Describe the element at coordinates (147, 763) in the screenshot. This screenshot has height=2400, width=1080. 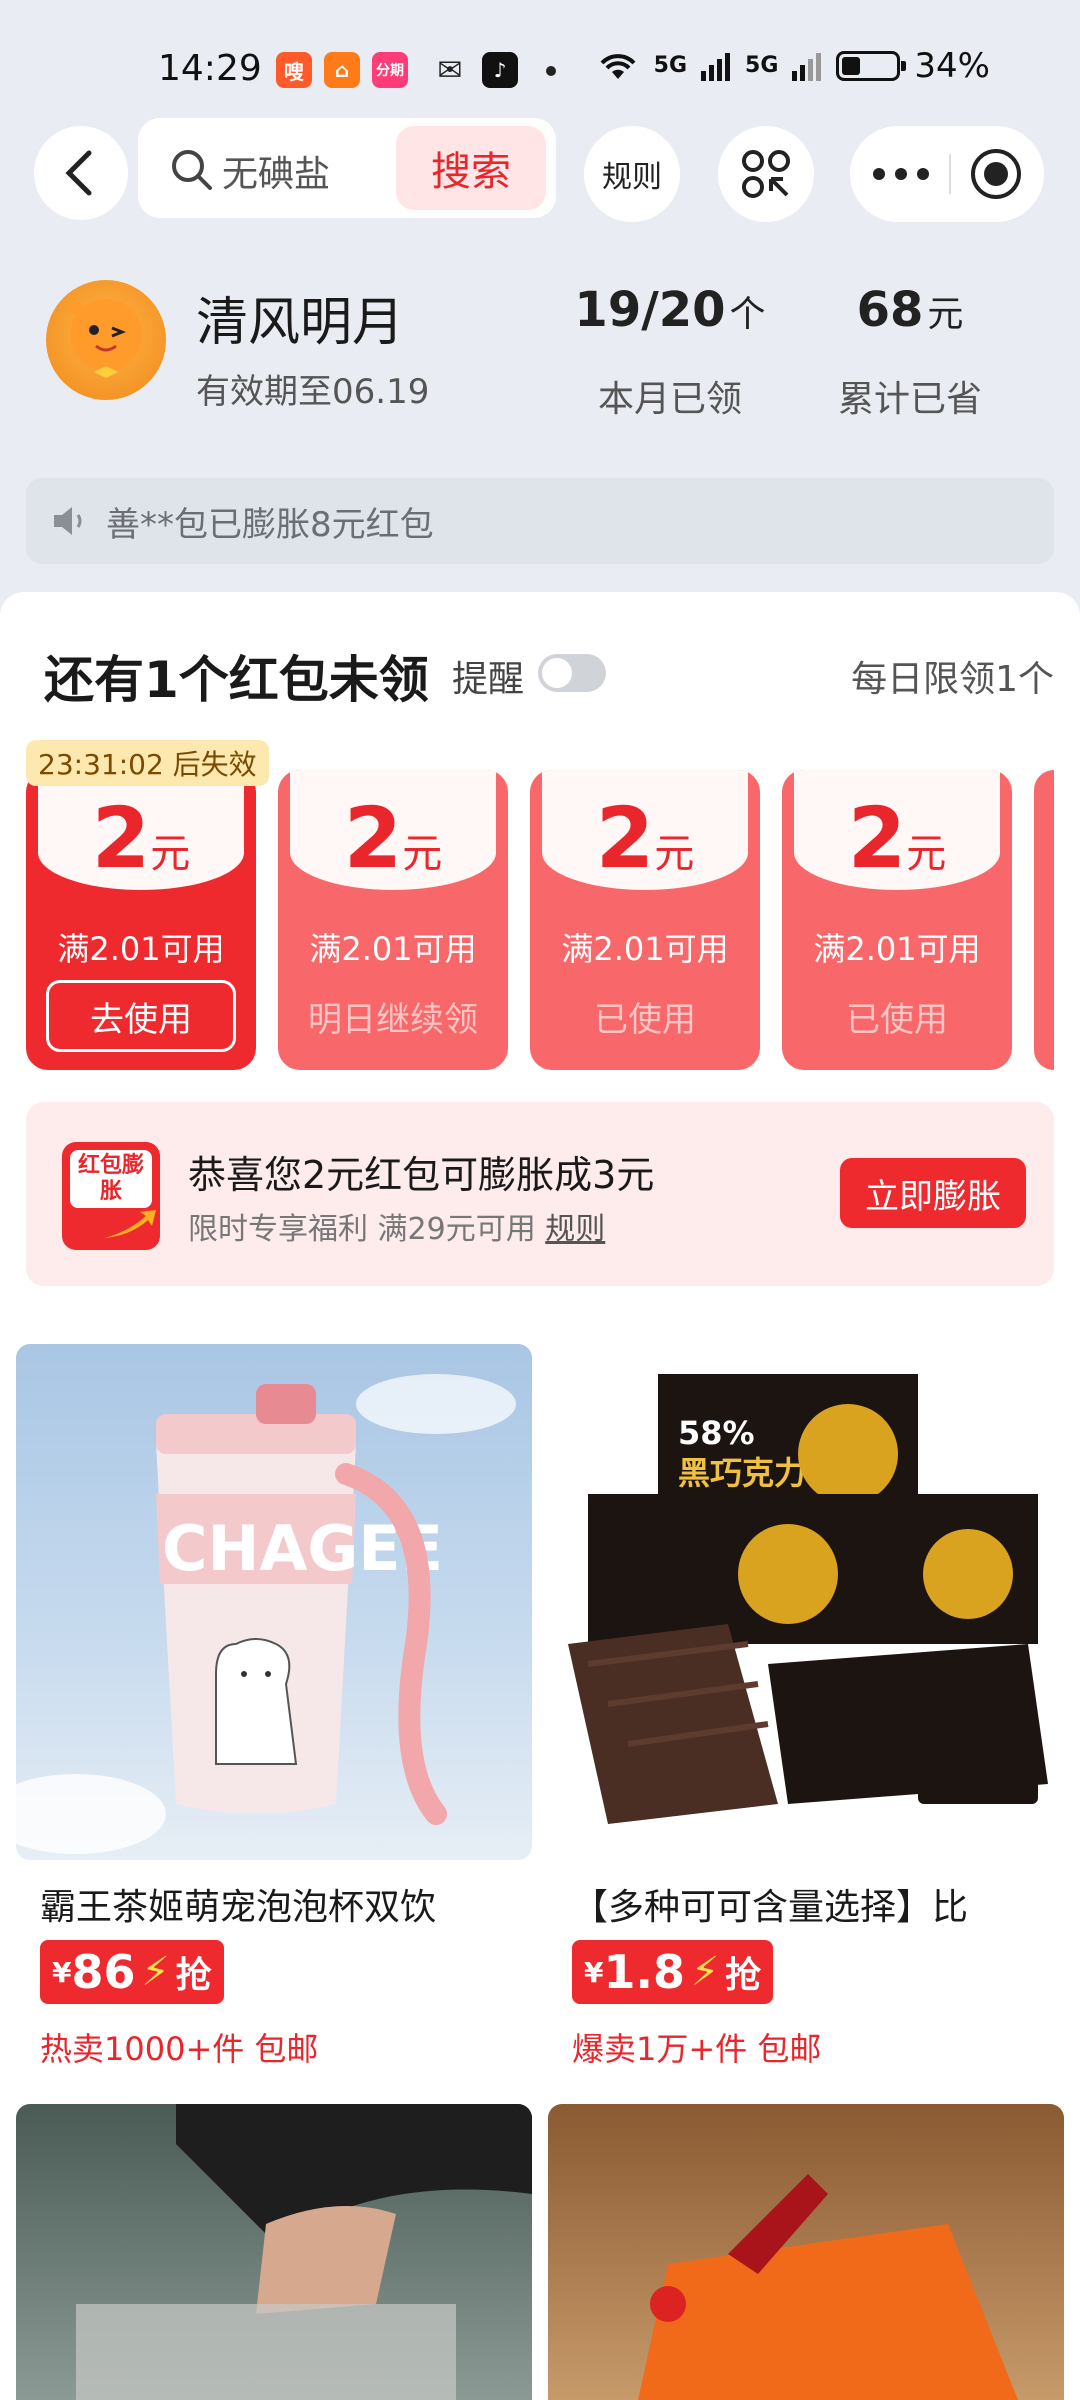
I see `expiry-timer: 23:31:02 后失效` at that location.